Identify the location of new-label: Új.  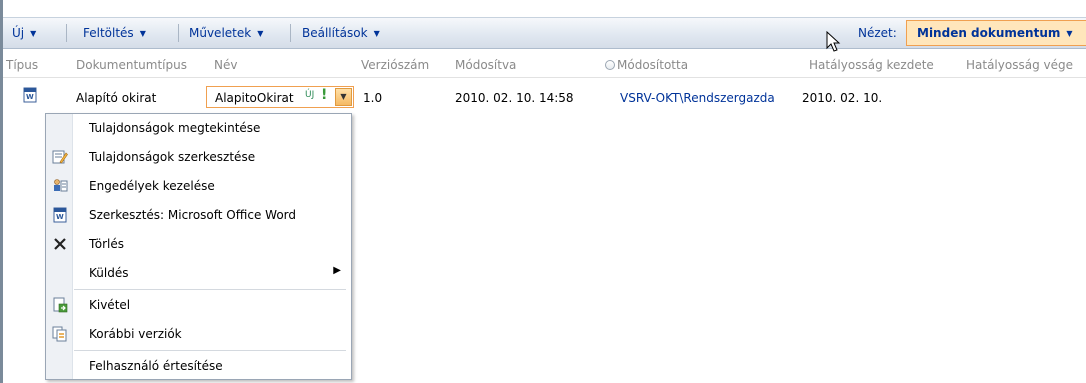
(18, 33).